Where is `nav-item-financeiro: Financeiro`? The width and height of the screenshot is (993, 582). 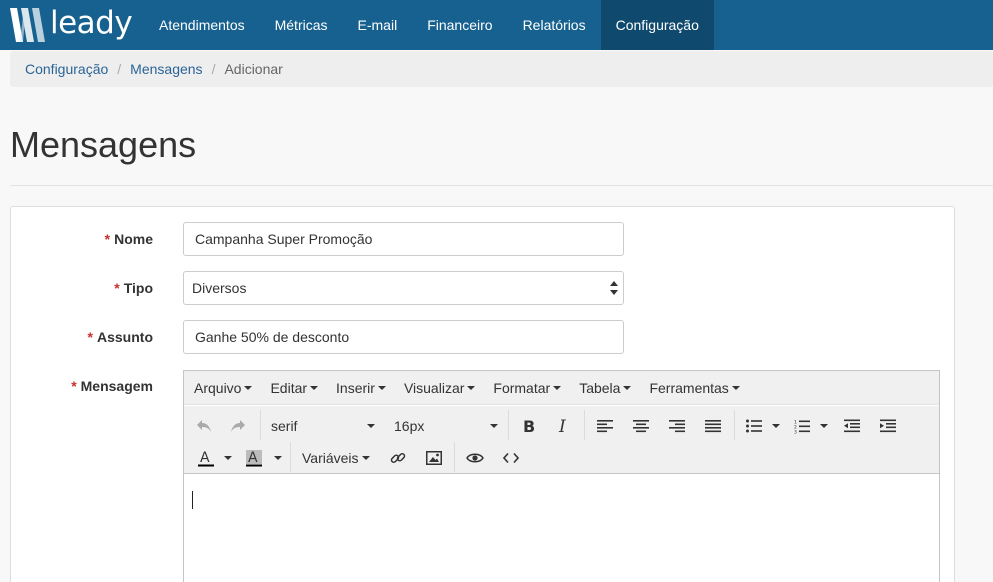 nav-item-financeiro: Financeiro is located at coordinates (459, 25).